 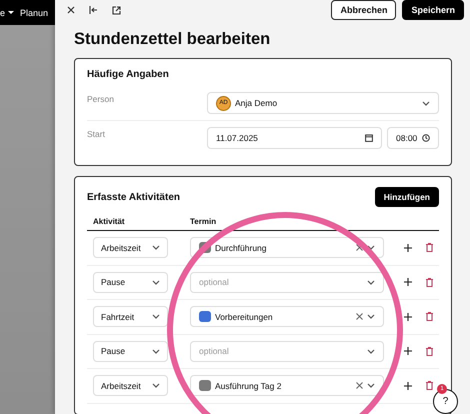 I want to click on appointment-select: Ausführung Tag 2, so click(x=287, y=385).